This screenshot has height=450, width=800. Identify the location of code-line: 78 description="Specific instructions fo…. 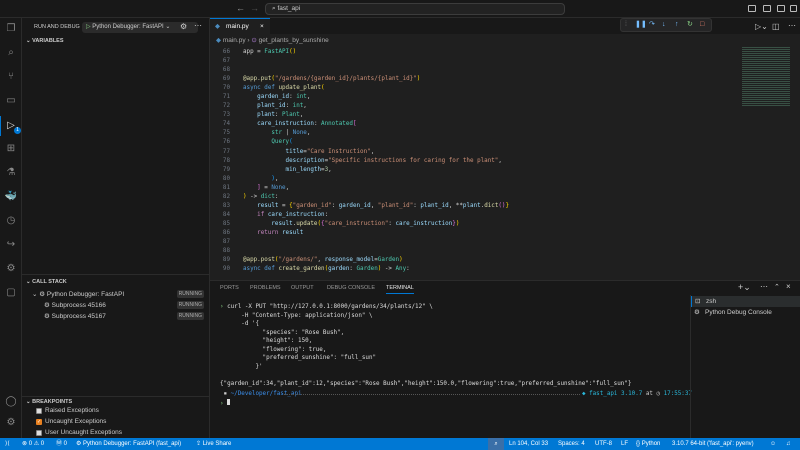
(470, 161).